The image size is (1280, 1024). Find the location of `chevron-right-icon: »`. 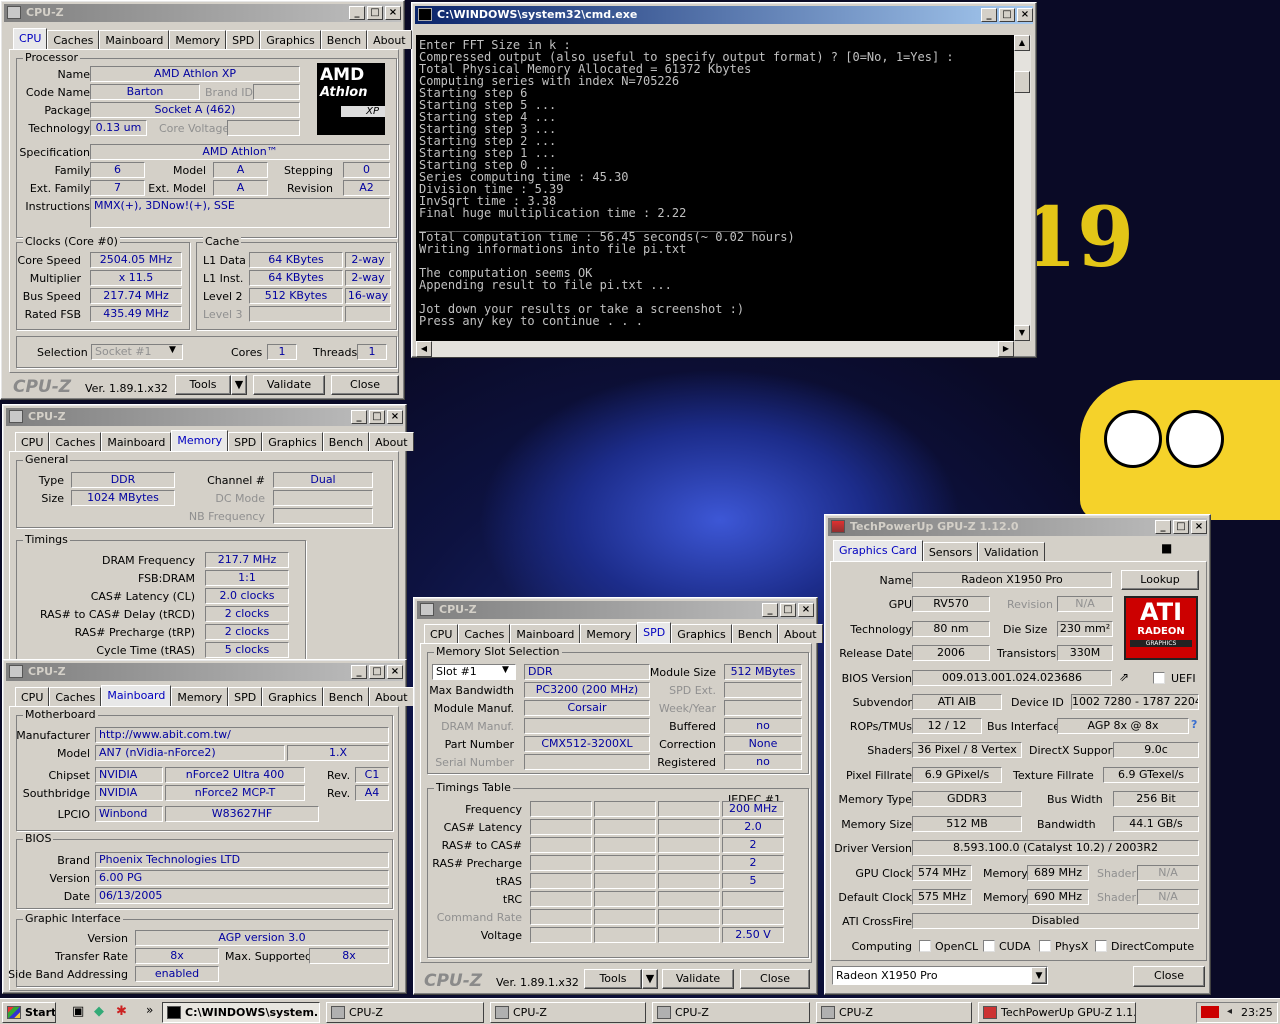

chevron-right-icon: » is located at coordinates (149, 1010).